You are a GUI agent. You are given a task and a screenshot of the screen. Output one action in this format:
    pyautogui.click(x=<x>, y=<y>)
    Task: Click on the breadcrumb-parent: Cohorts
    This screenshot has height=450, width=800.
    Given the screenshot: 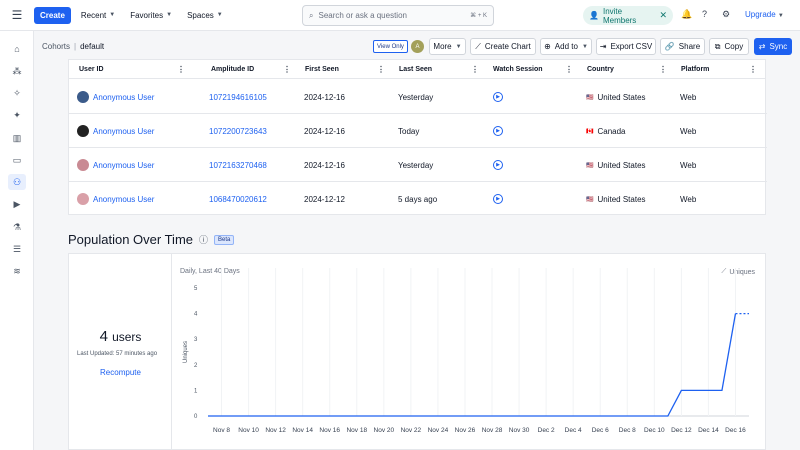 What is the action you would take?
    pyautogui.click(x=56, y=46)
    